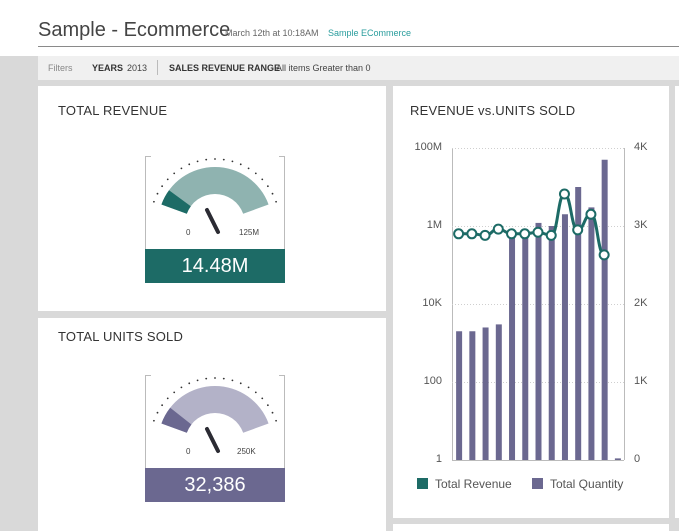 The height and width of the screenshot is (531, 679). Describe the element at coordinates (358, 46) in the screenshot. I see `title-divider` at that location.